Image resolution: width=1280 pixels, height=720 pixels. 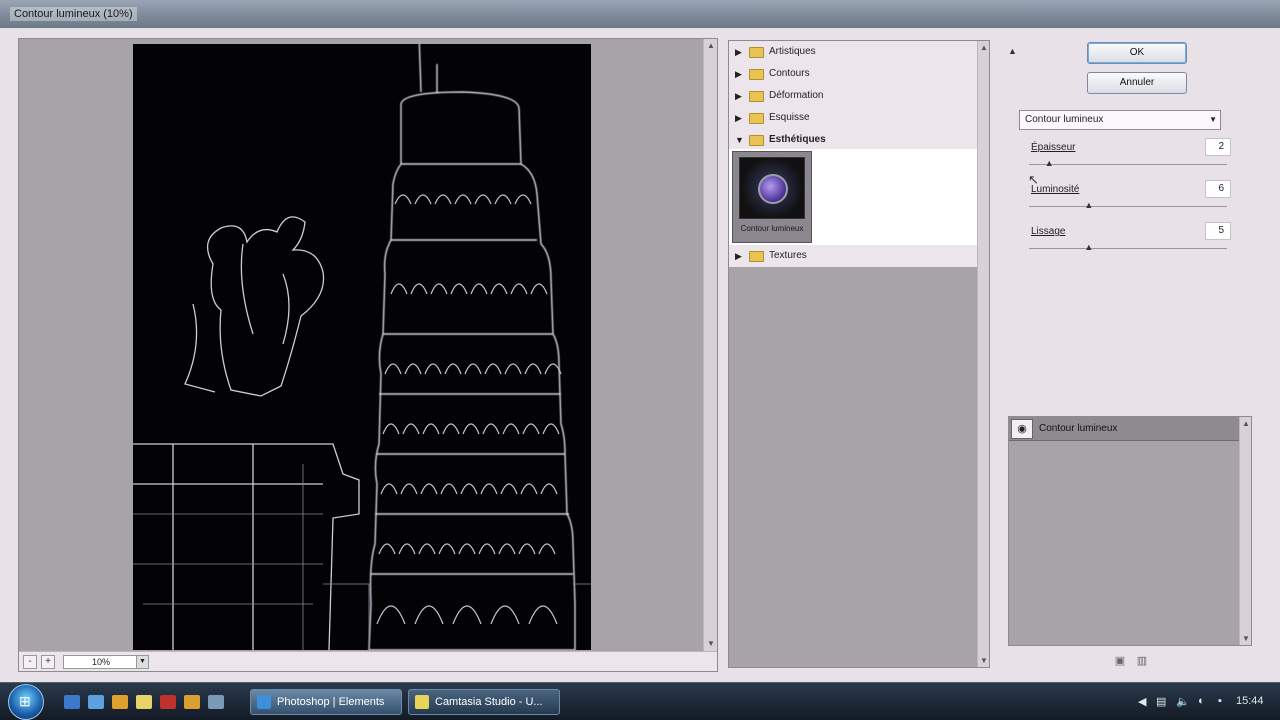 I want to click on new-effect-layer-icon: ▣, so click(x=1120, y=661).